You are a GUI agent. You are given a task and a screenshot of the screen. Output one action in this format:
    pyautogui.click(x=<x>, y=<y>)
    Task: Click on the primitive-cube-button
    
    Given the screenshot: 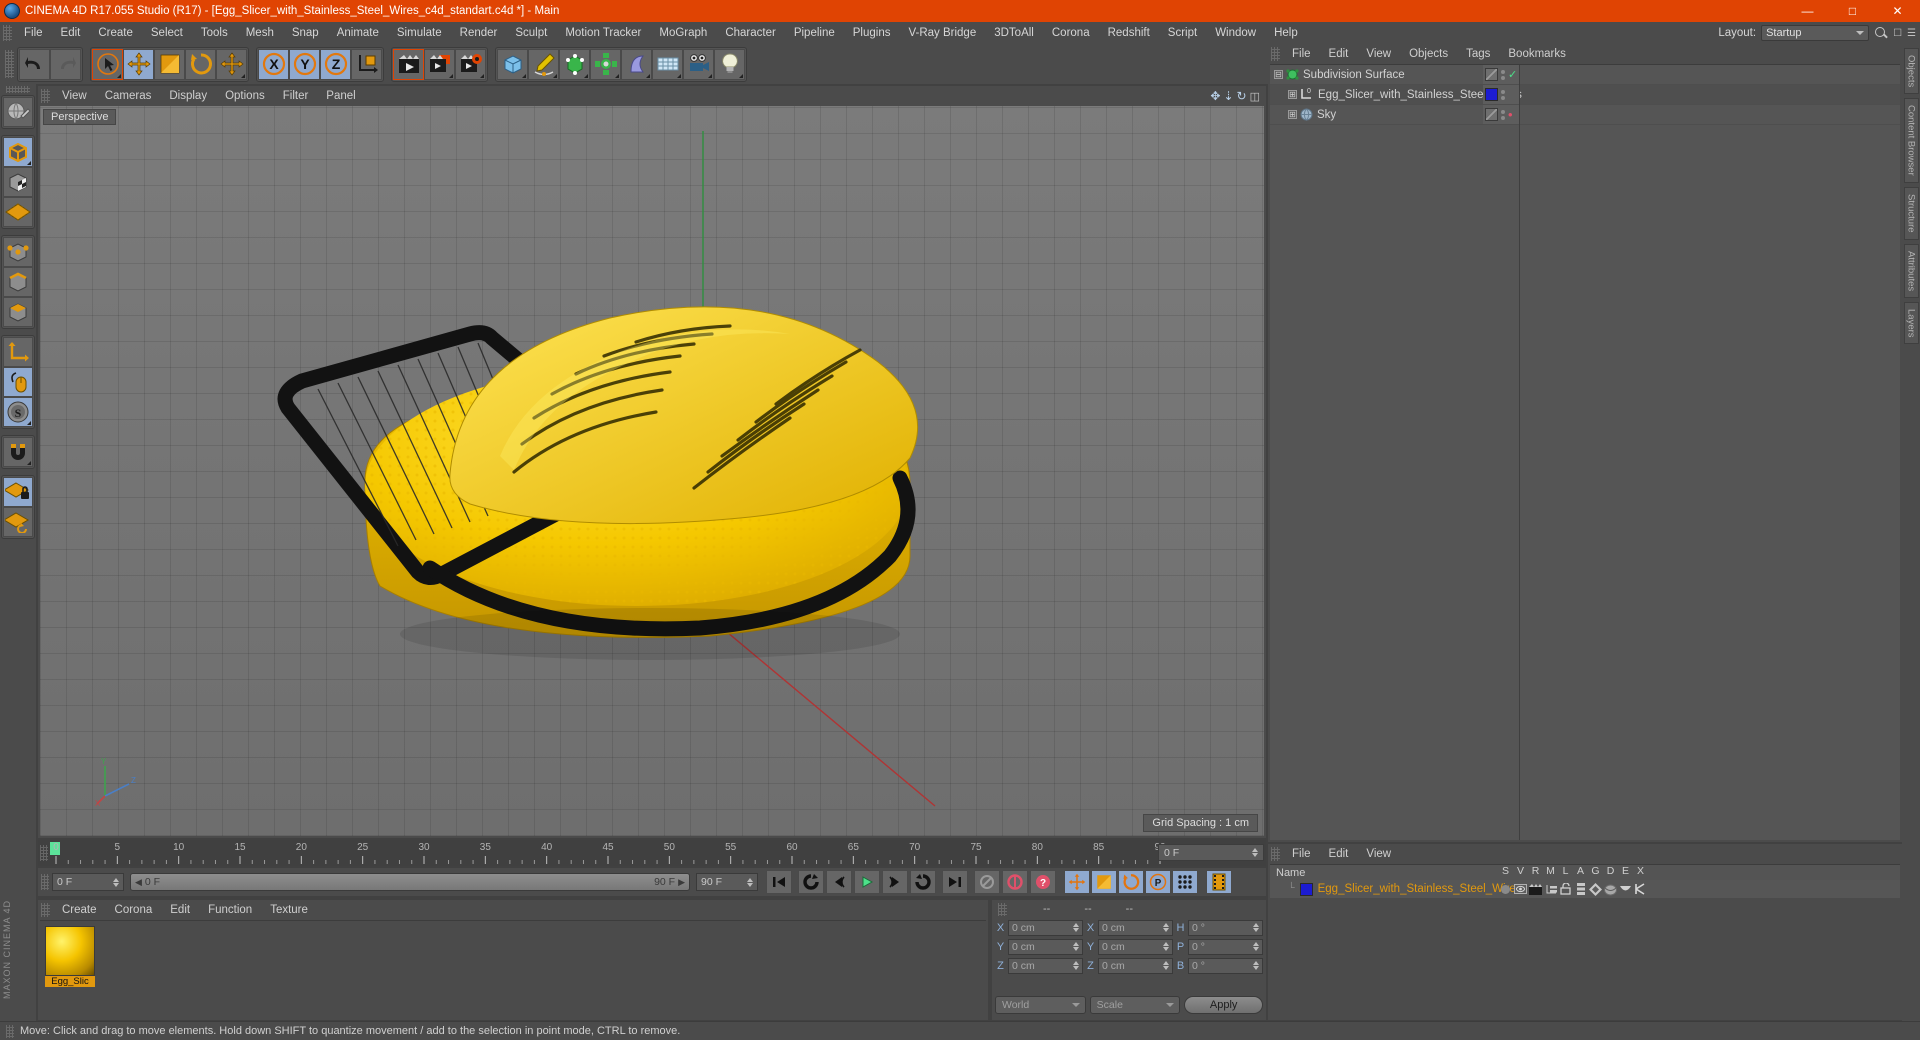 What is the action you would take?
    pyautogui.click(x=512, y=64)
    